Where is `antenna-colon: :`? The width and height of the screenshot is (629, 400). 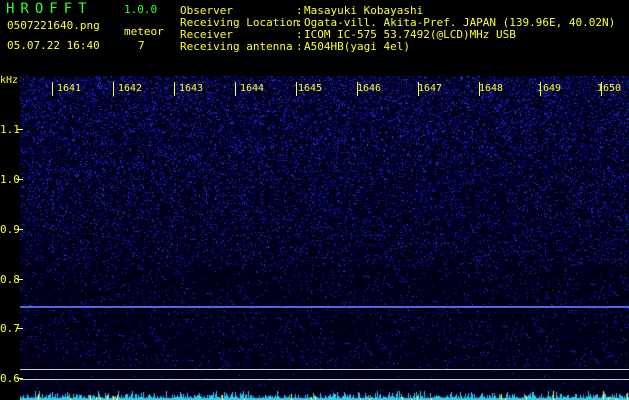 antenna-colon: : is located at coordinates (299, 46).